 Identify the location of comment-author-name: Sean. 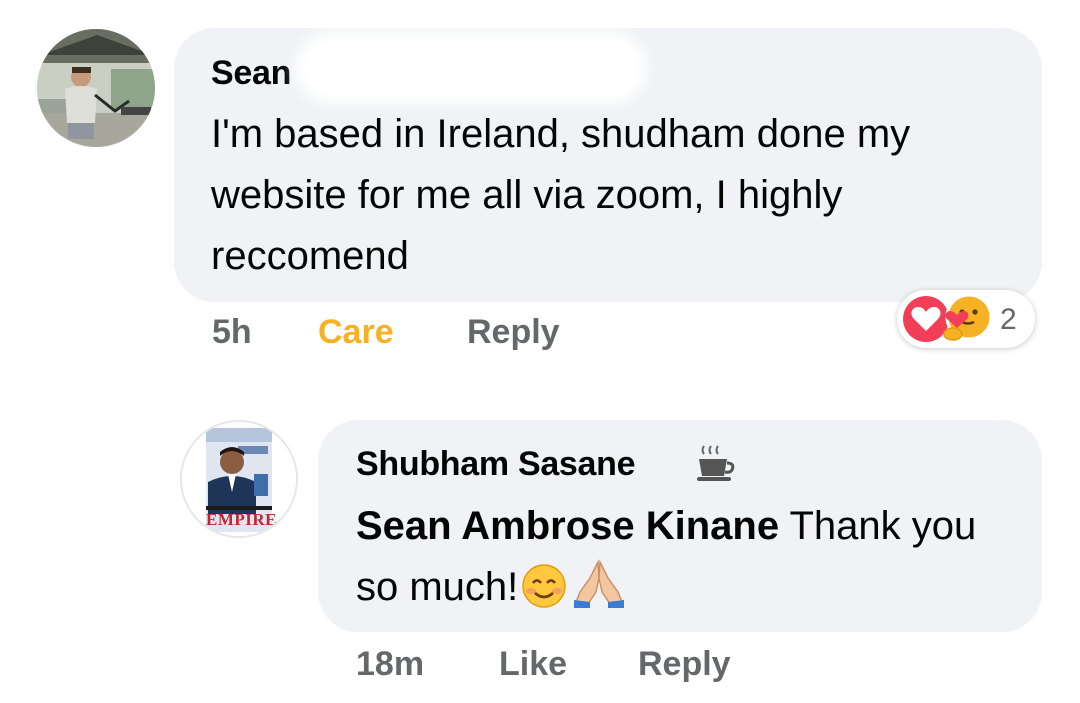
(251, 73).